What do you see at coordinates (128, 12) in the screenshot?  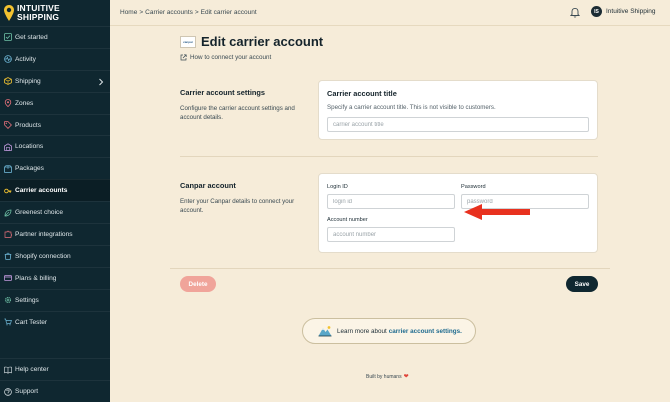 I see `breadcrumb-home: Home` at bounding box center [128, 12].